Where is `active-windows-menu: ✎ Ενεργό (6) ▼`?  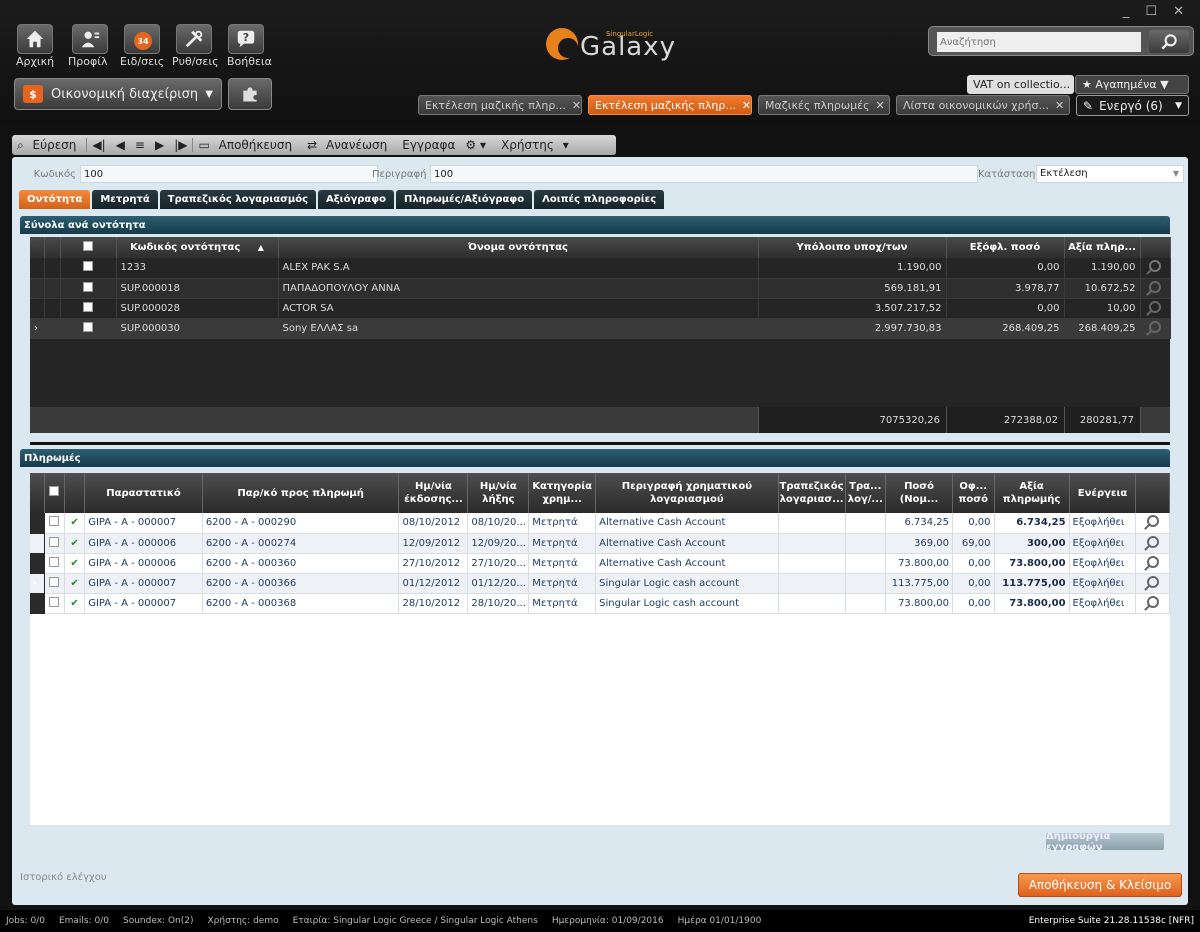
active-windows-menu: ✎ Ενεργό (6) ▼ is located at coordinates (1132, 105).